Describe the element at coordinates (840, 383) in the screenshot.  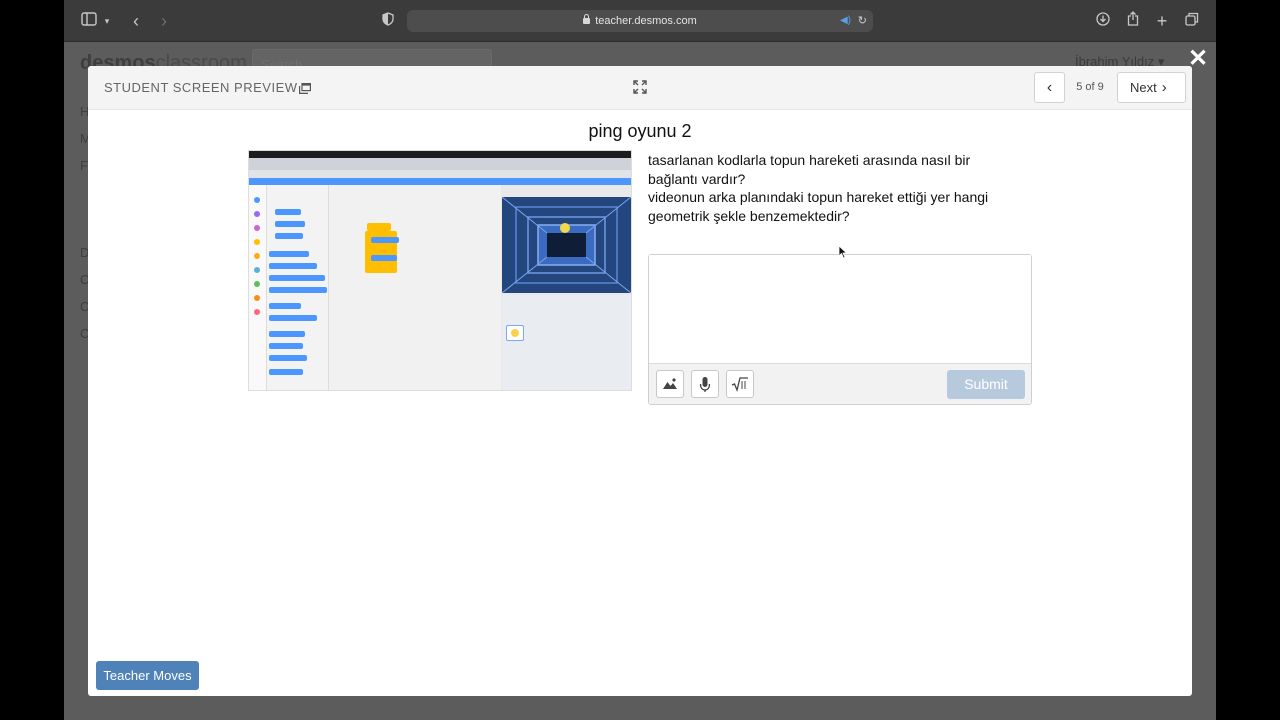
I see `answer-toolbar: Submit` at that location.